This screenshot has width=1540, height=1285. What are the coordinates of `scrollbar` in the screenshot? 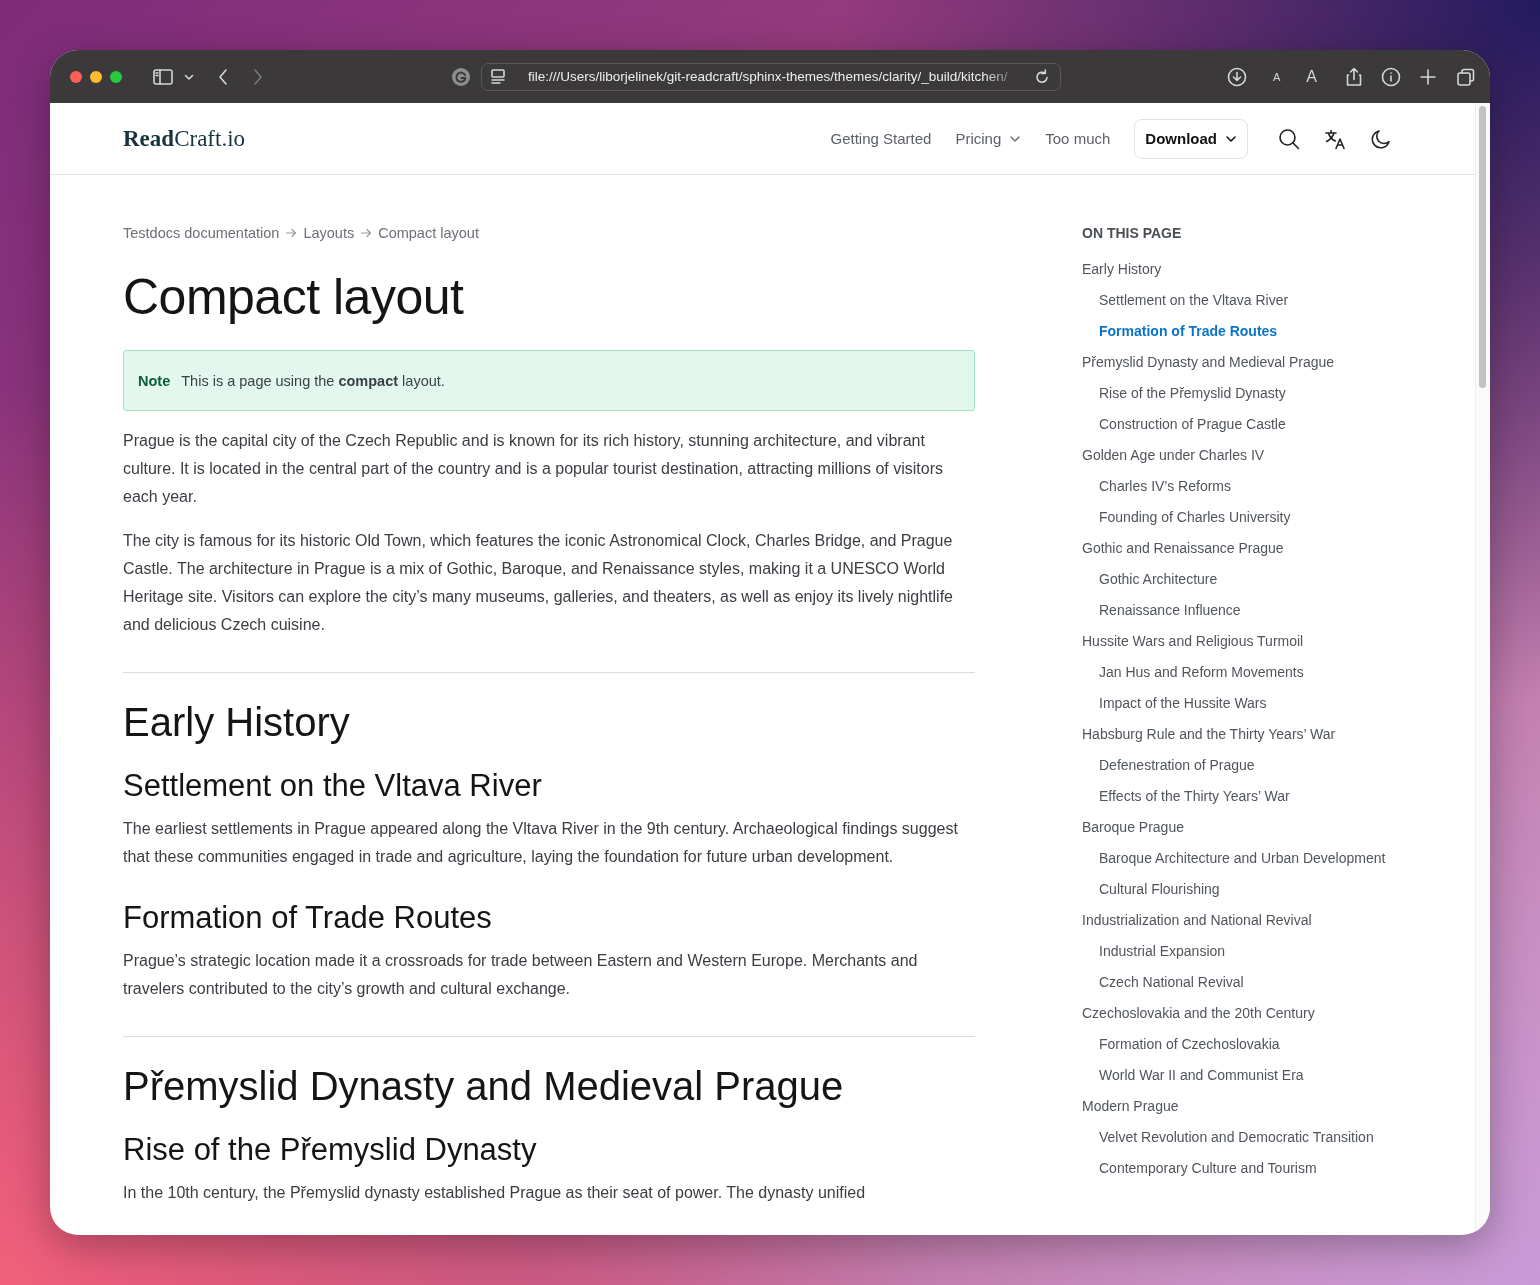 It's located at (1482, 247).